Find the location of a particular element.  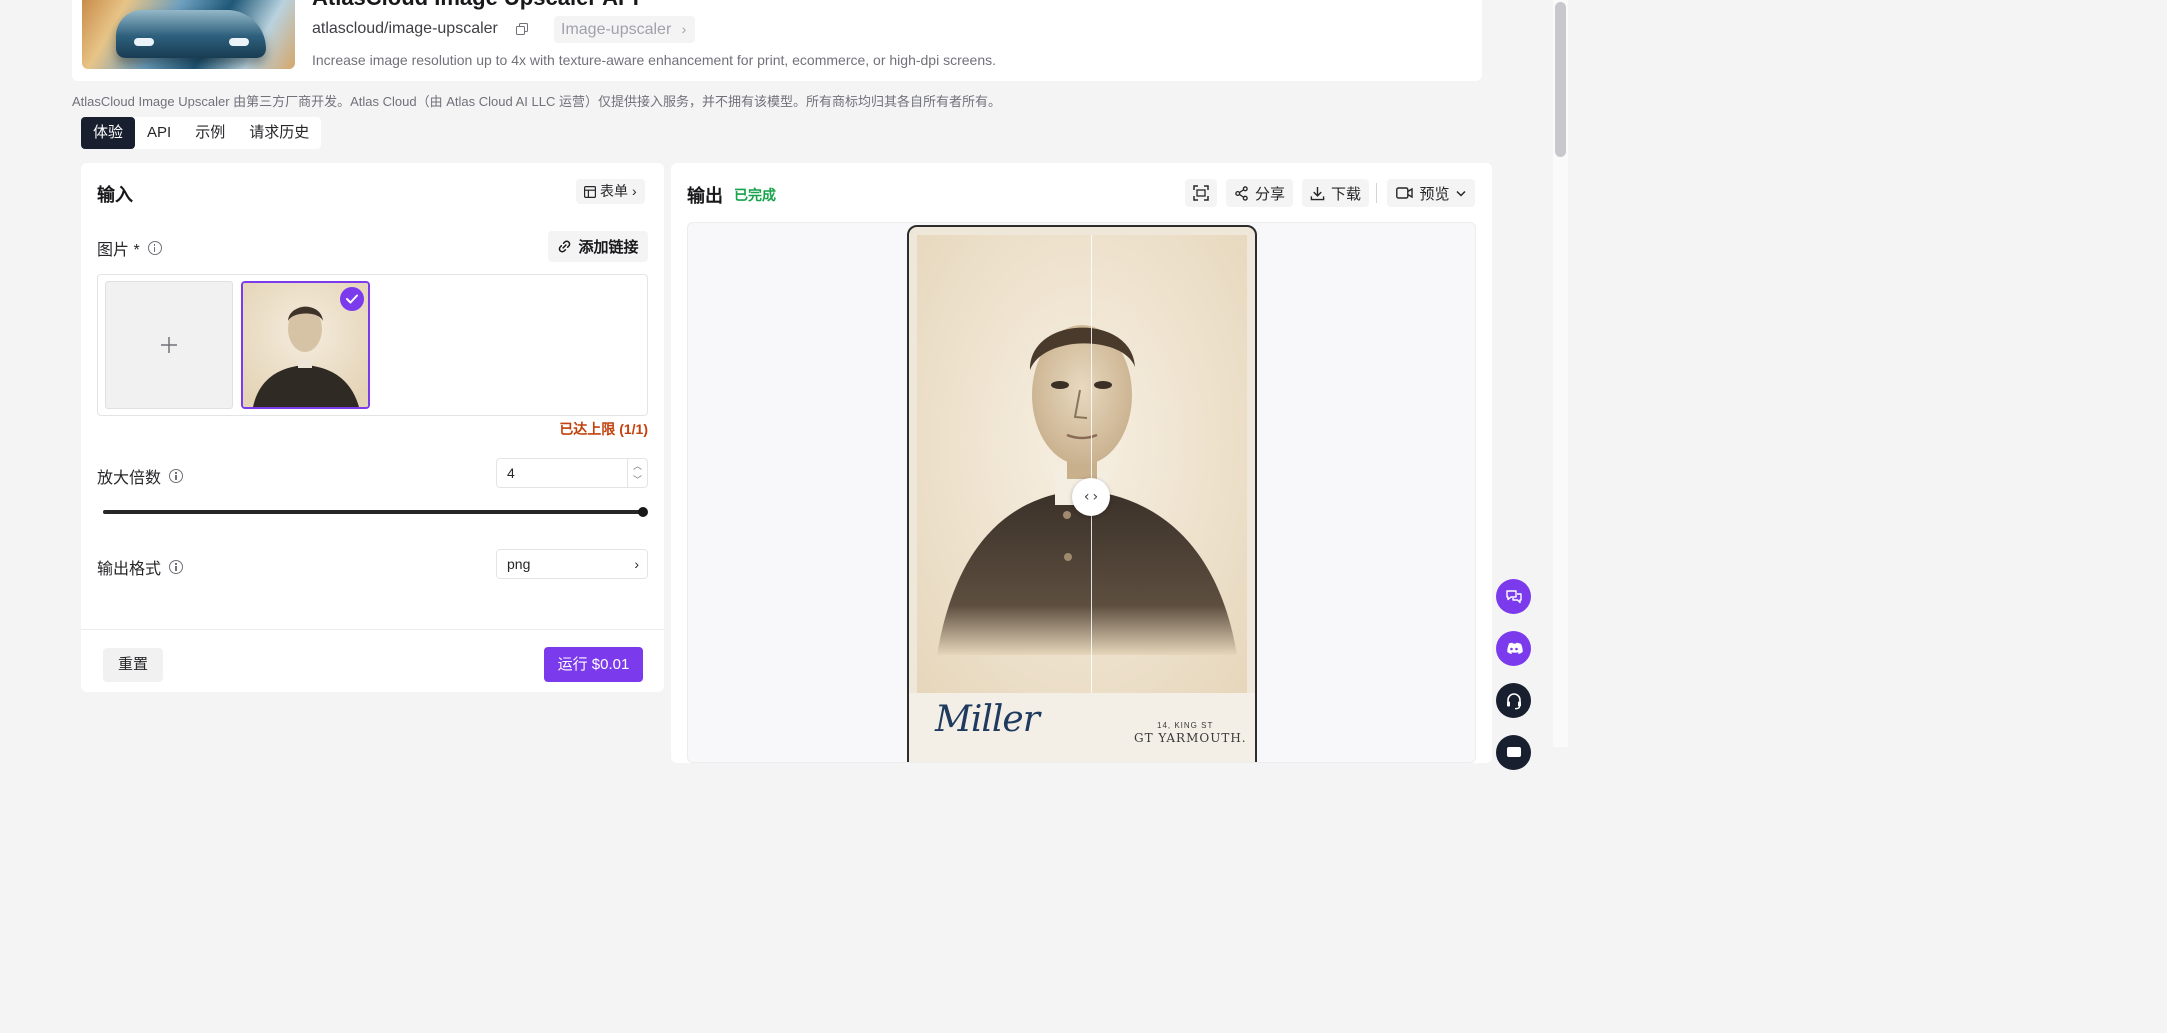

image-upload-area is located at coordinates (372, 345).